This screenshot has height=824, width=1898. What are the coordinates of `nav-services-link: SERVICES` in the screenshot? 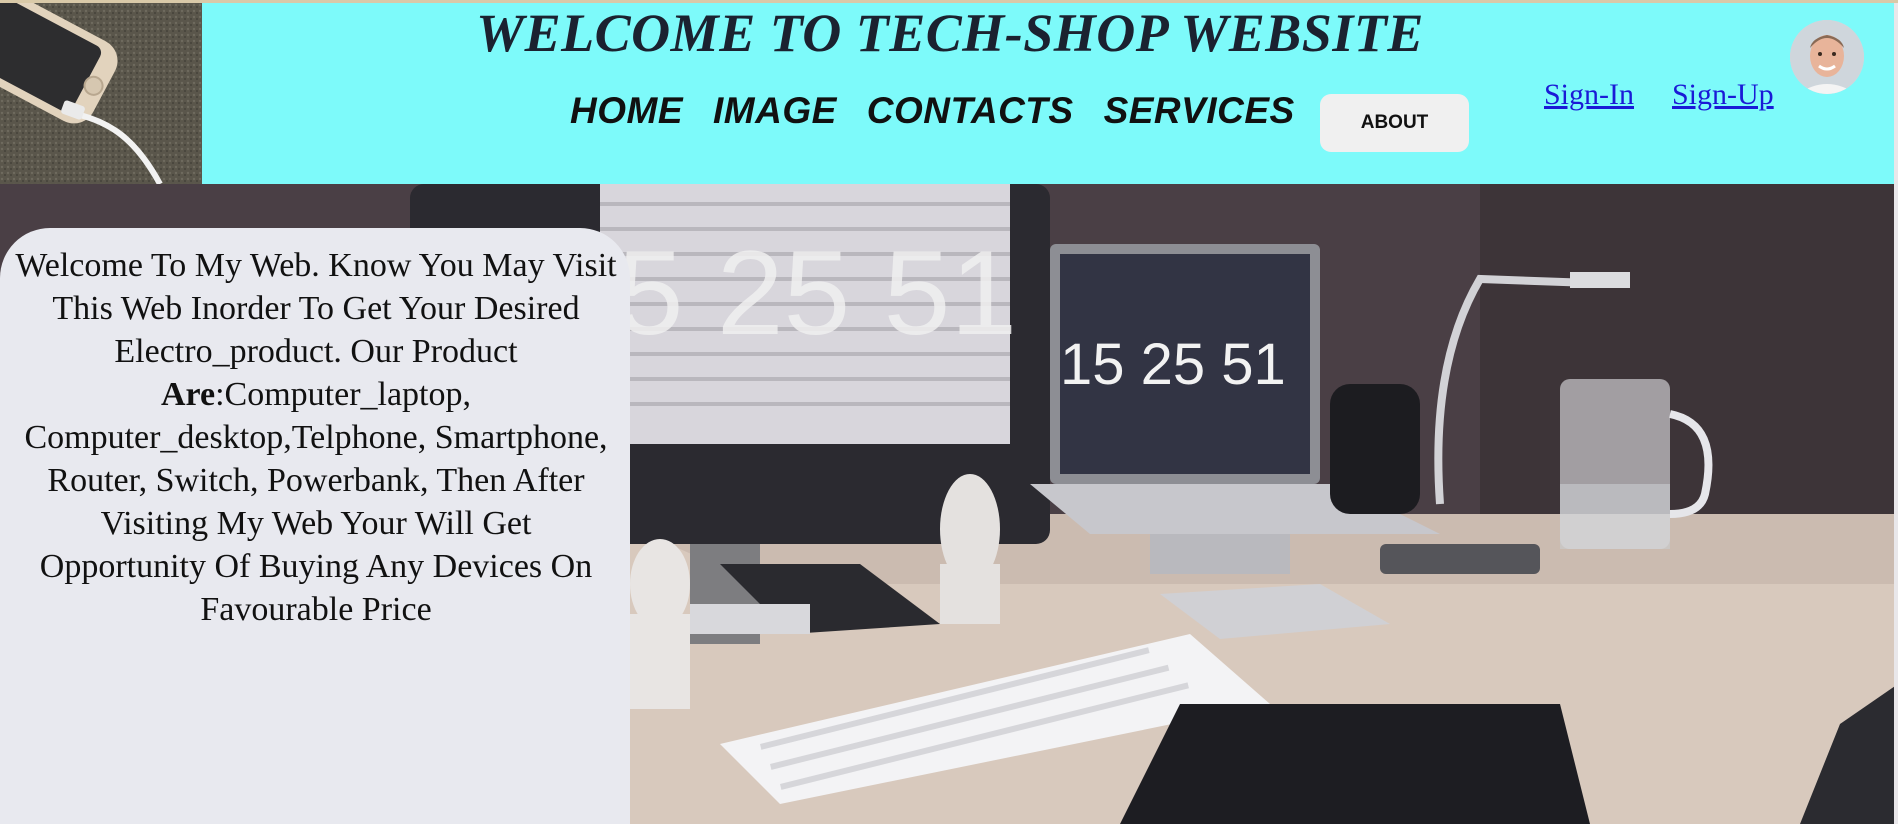 It's located at (1199, 111).